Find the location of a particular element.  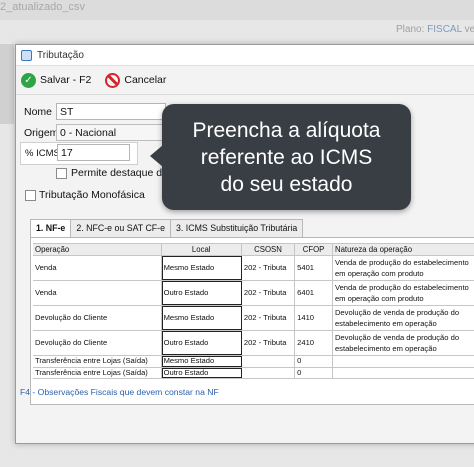

plano-value: FISCAL is located at coordinates (444, 29).